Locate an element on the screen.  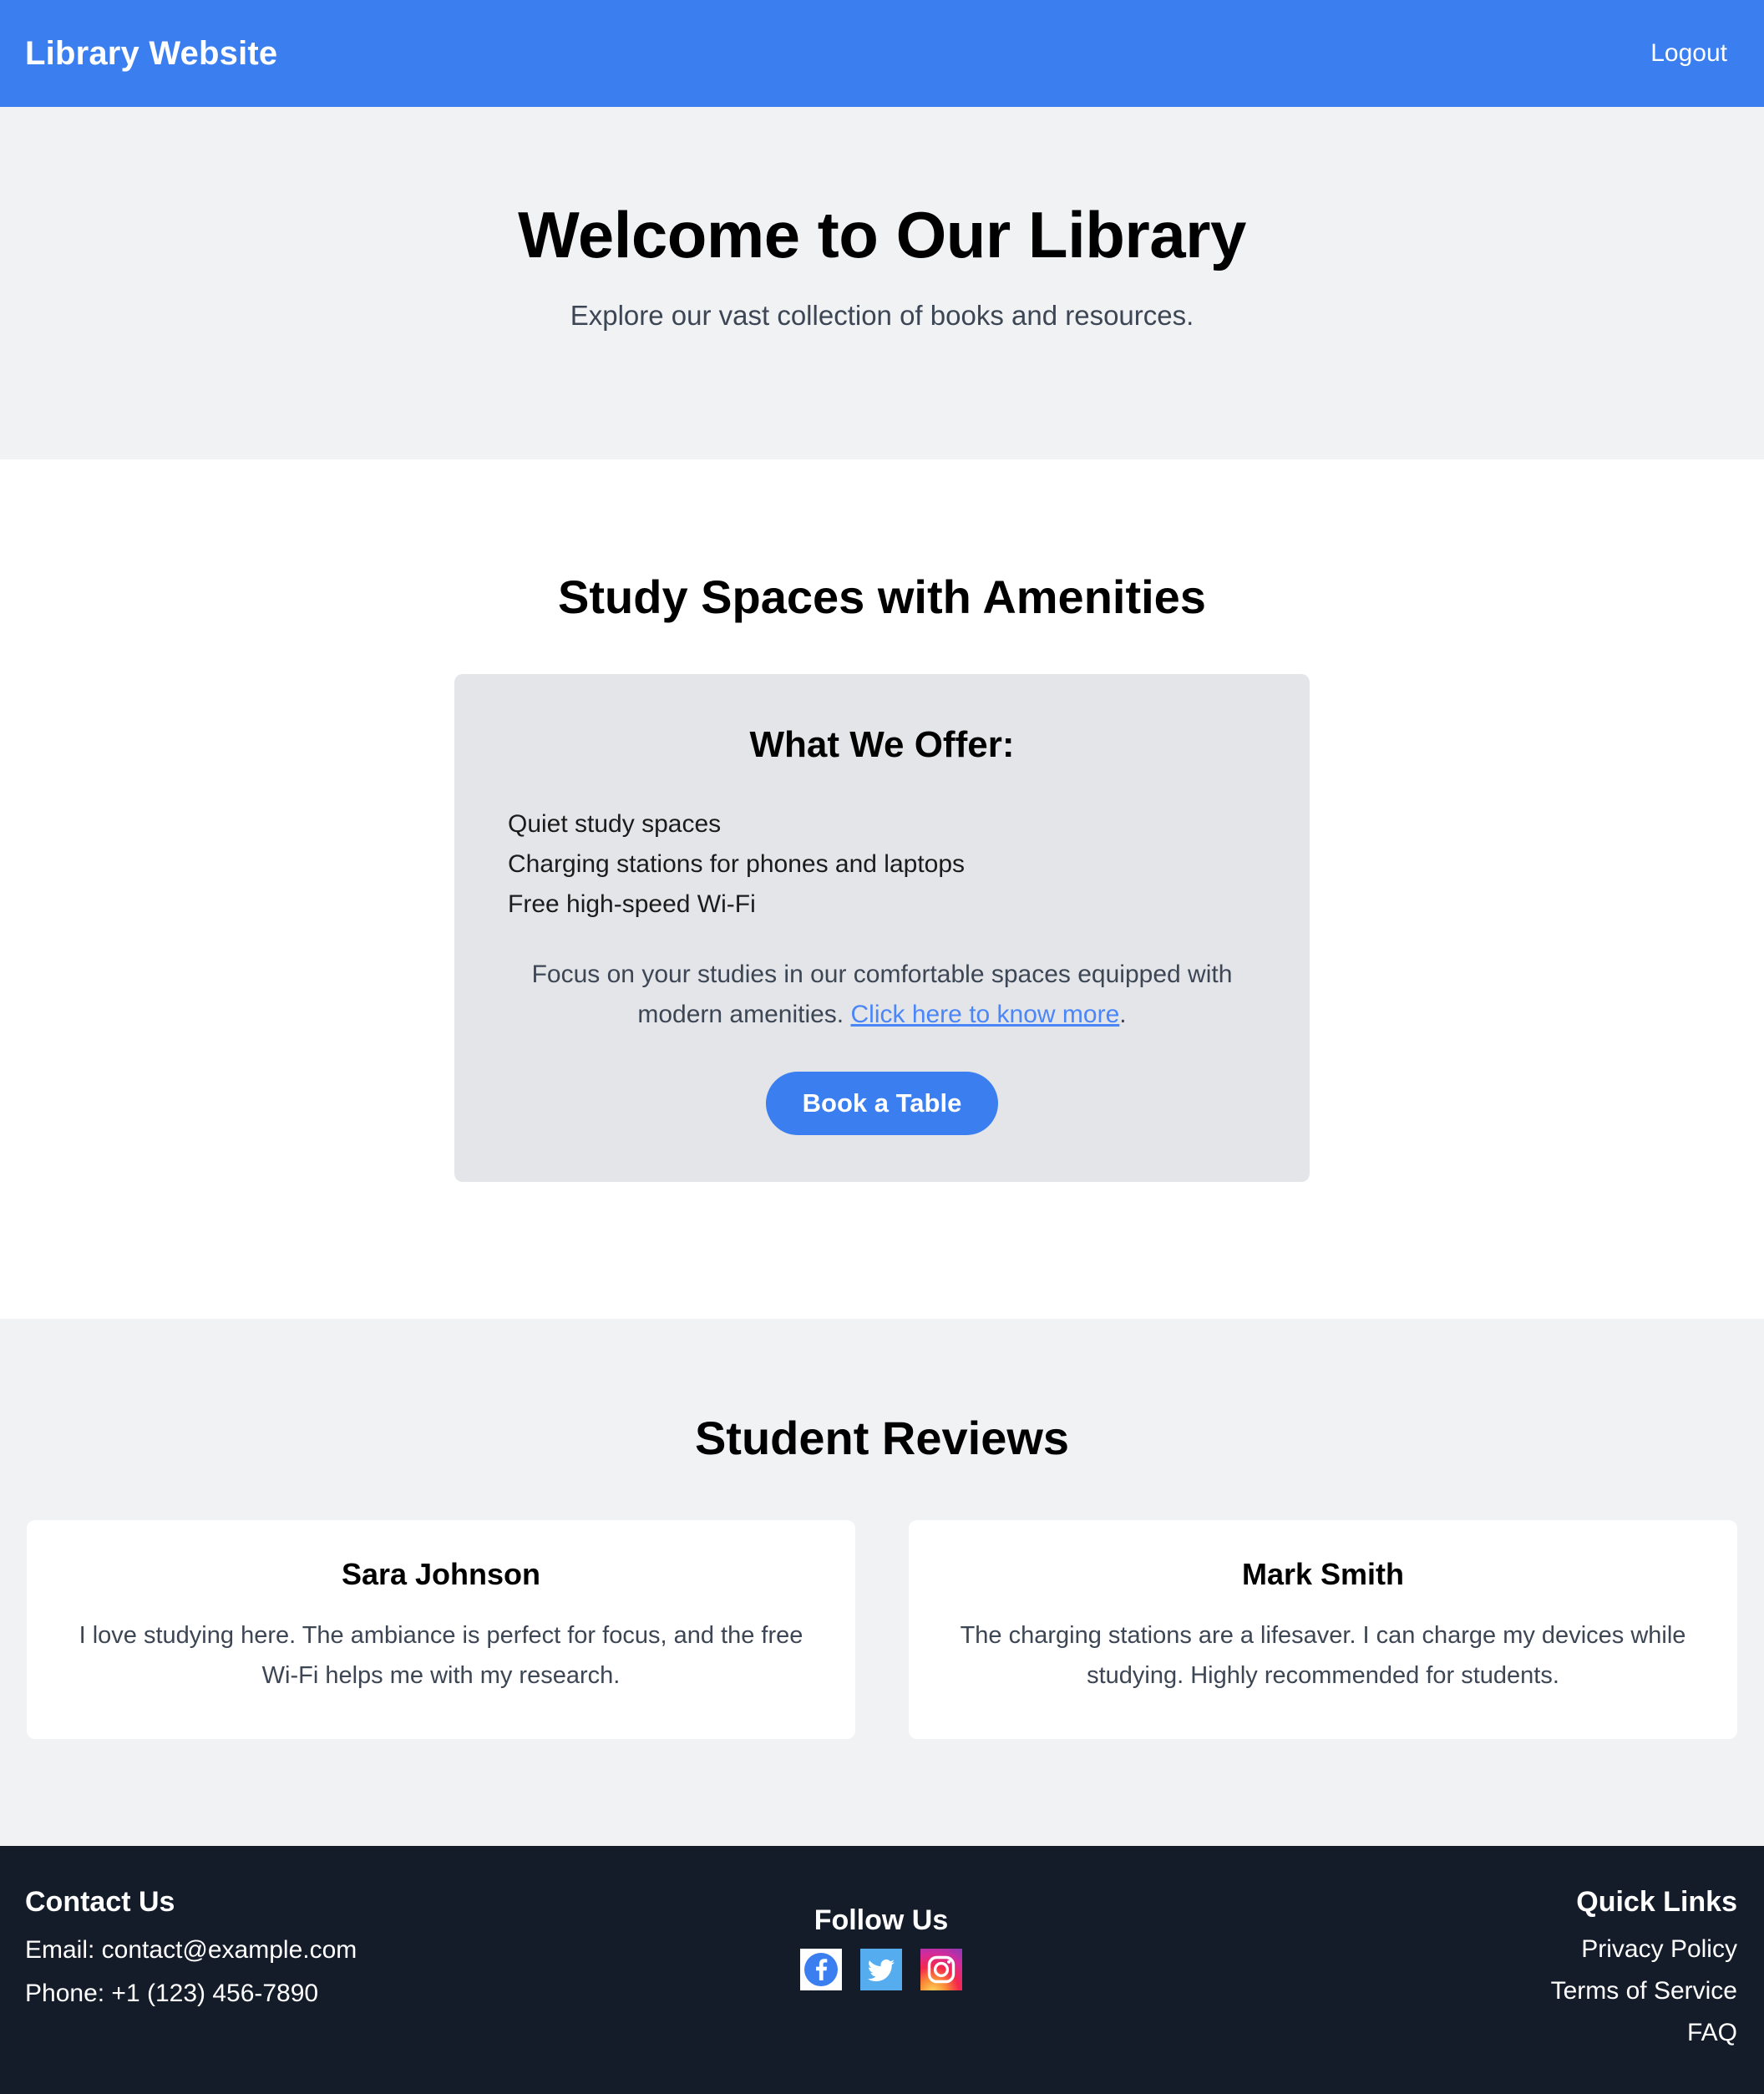
logout-link: Logout is located at coordinates (1688, 54).